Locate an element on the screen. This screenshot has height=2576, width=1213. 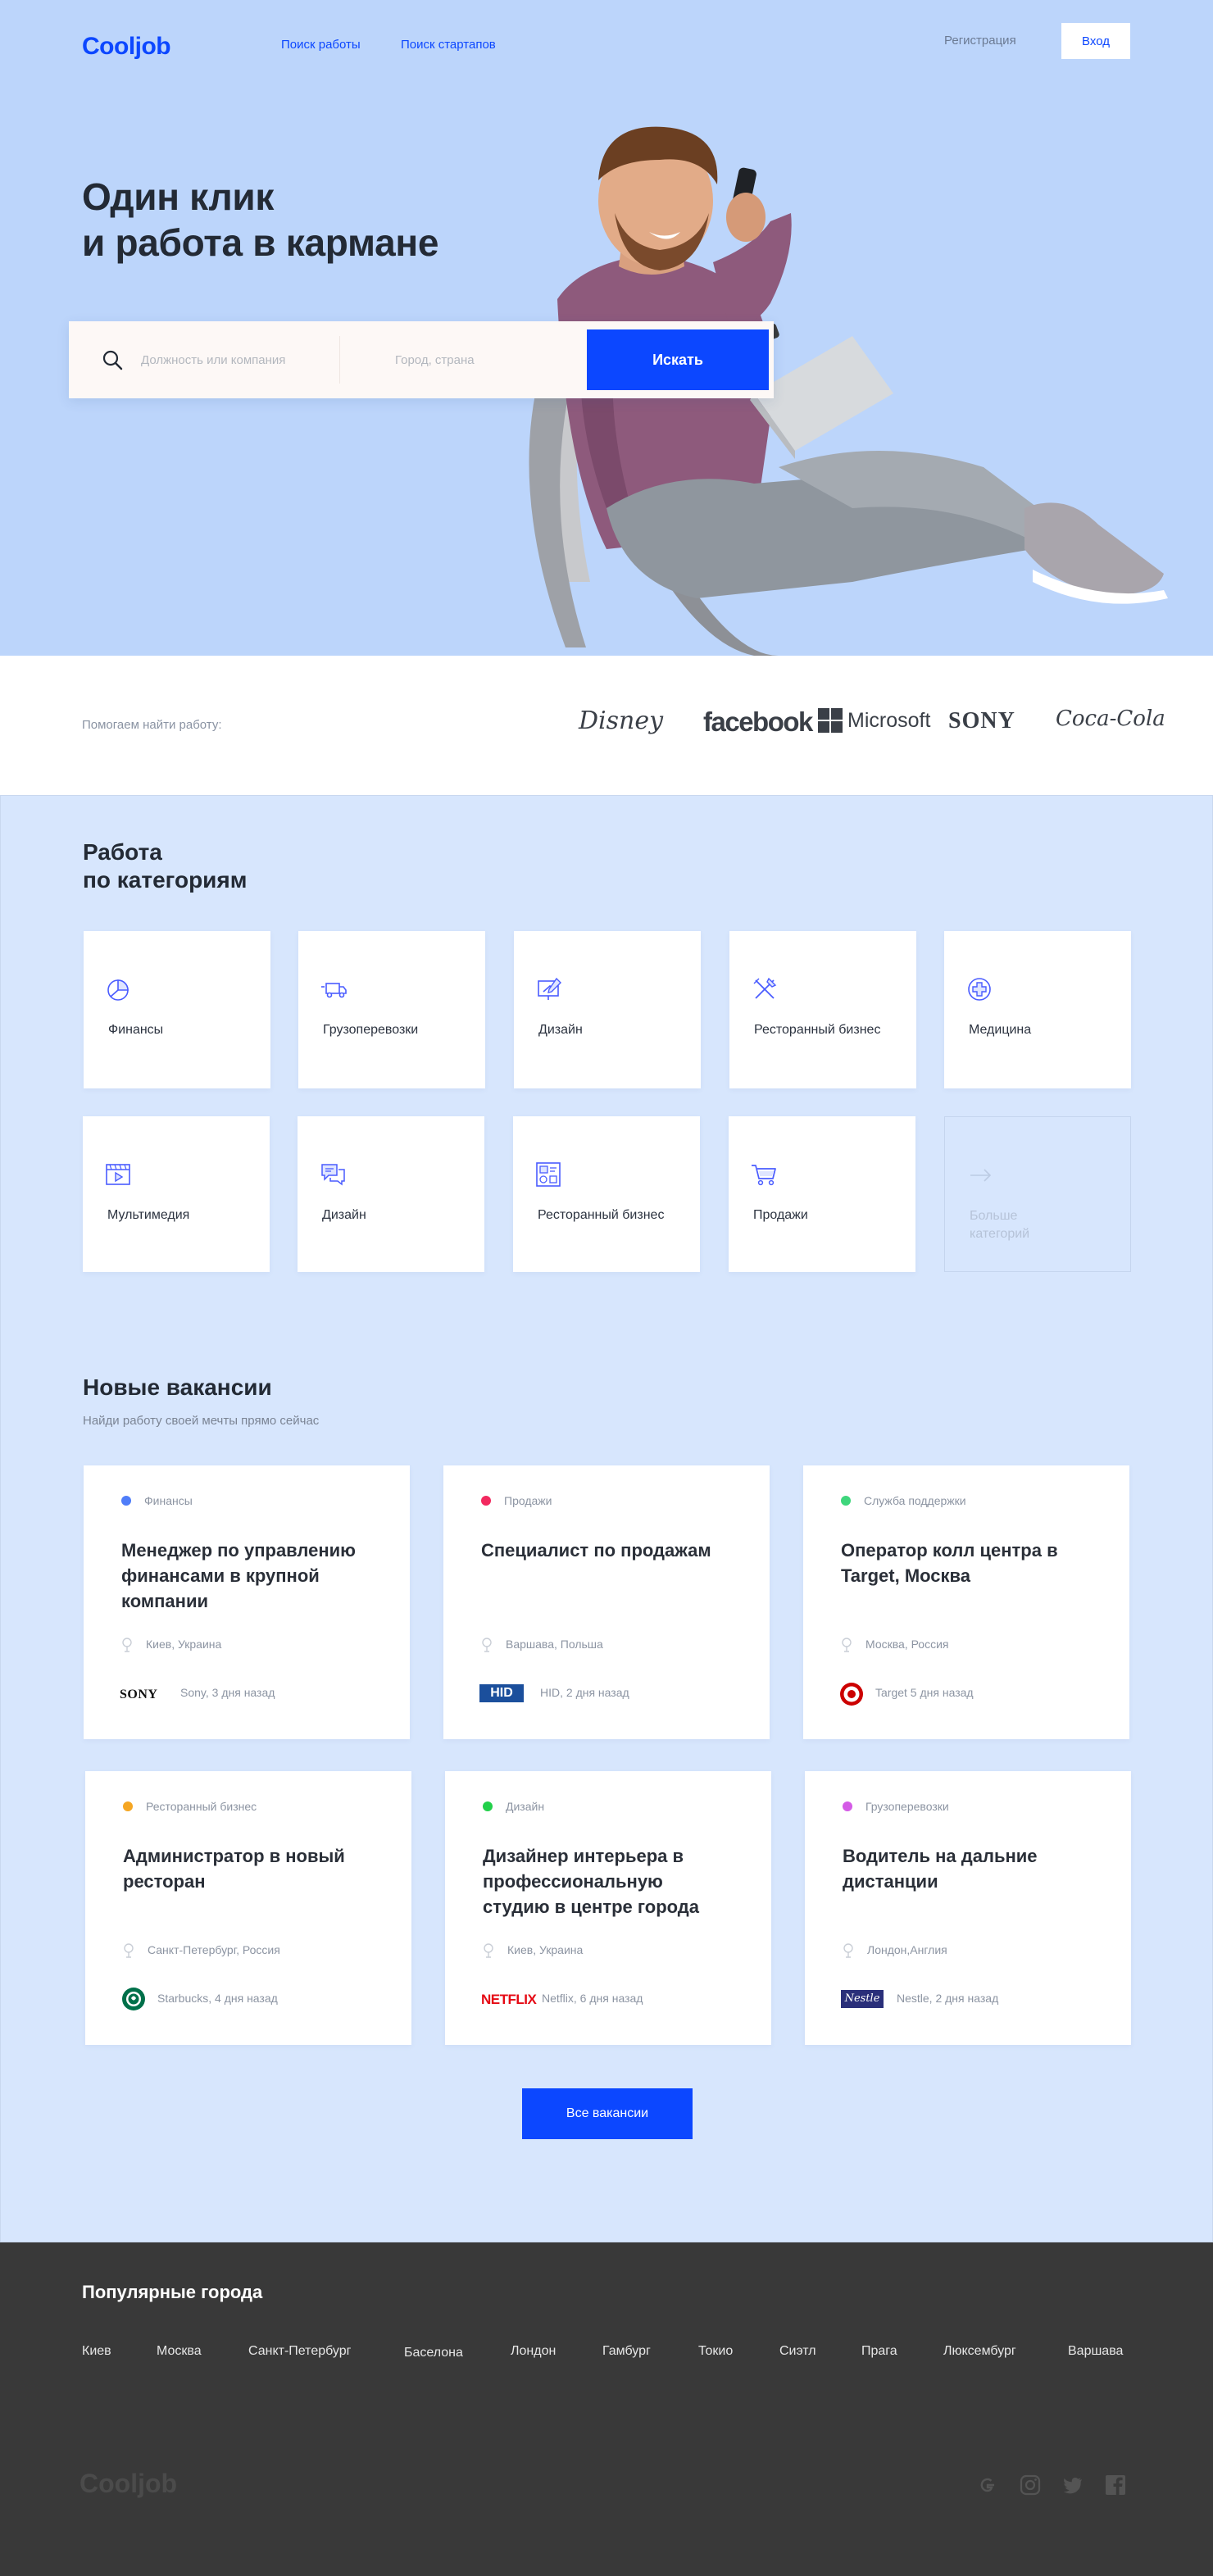
job-company: Nestle, 2 дня назад is located at coordinates (948, 1998).